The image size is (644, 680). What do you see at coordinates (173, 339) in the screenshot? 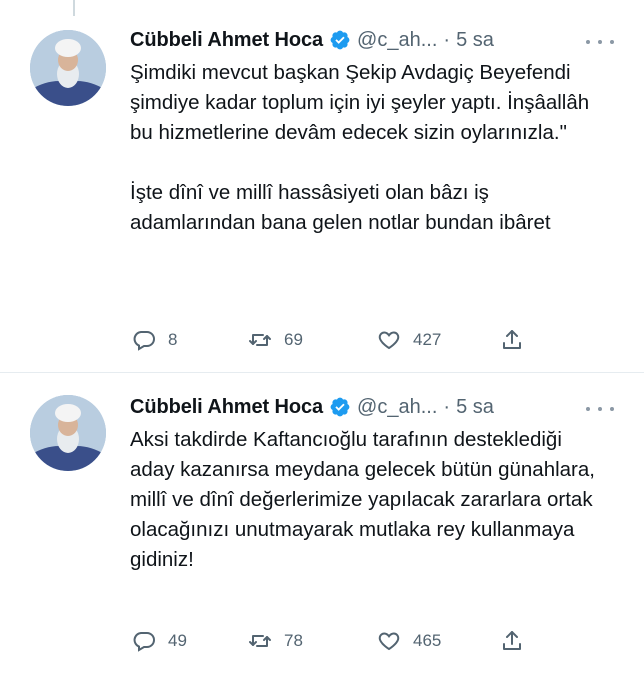
I see `reply-count: 8` at bounding box center [173, 339].